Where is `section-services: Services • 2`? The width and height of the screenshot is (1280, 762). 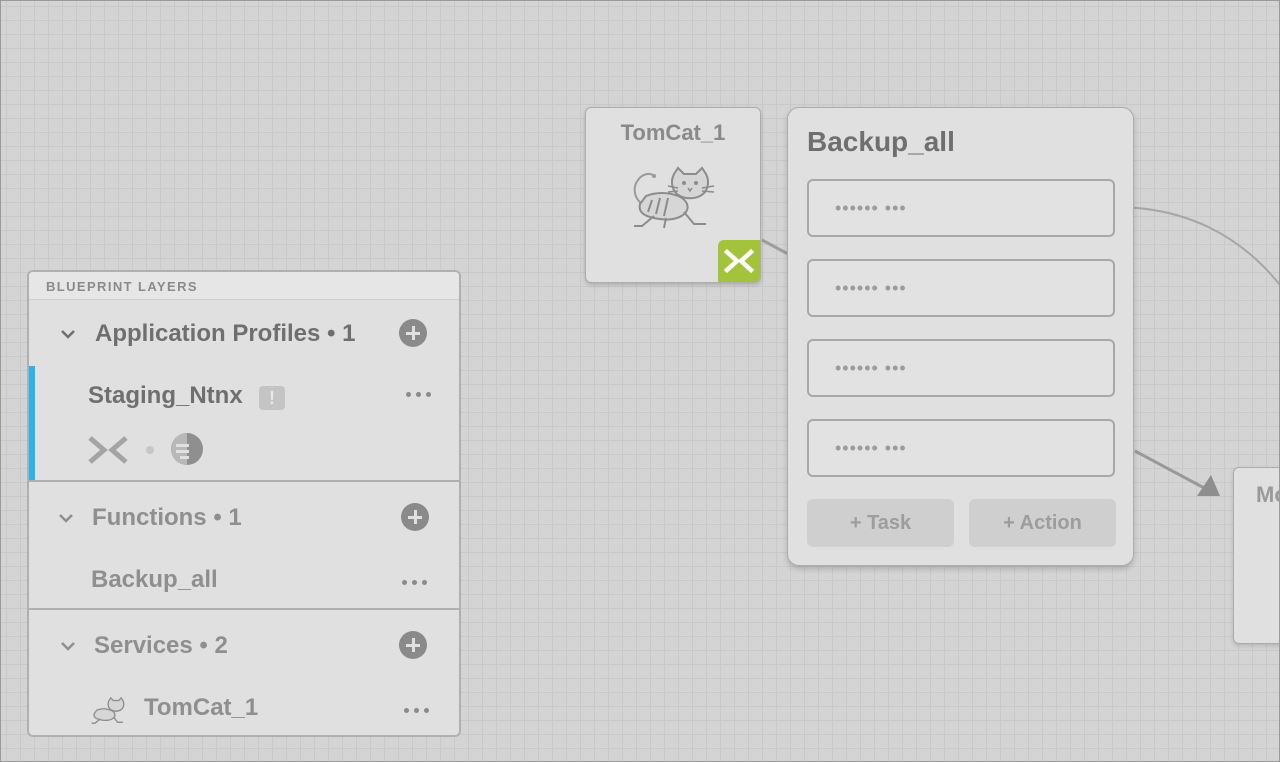 section-services: Services • 2 is located at coordinates (244, 646).